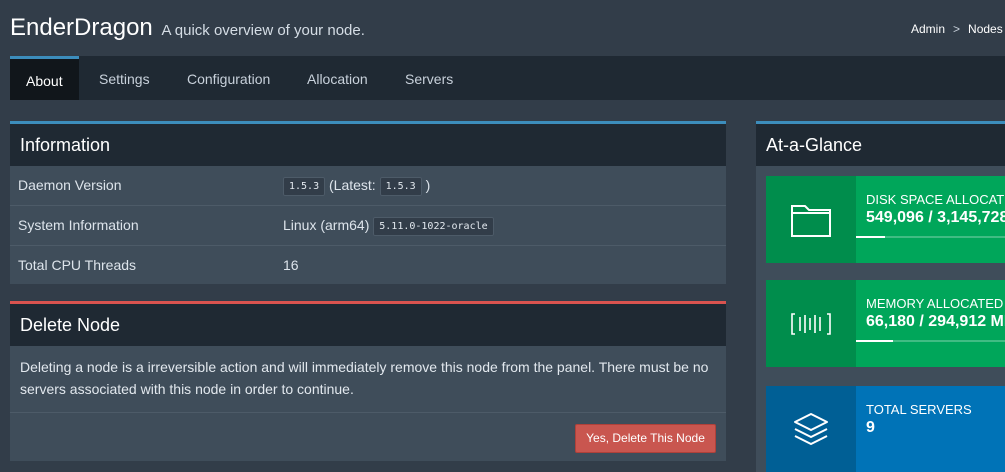  I want to click on tab-allocation: Allocation, so click(337, 78).